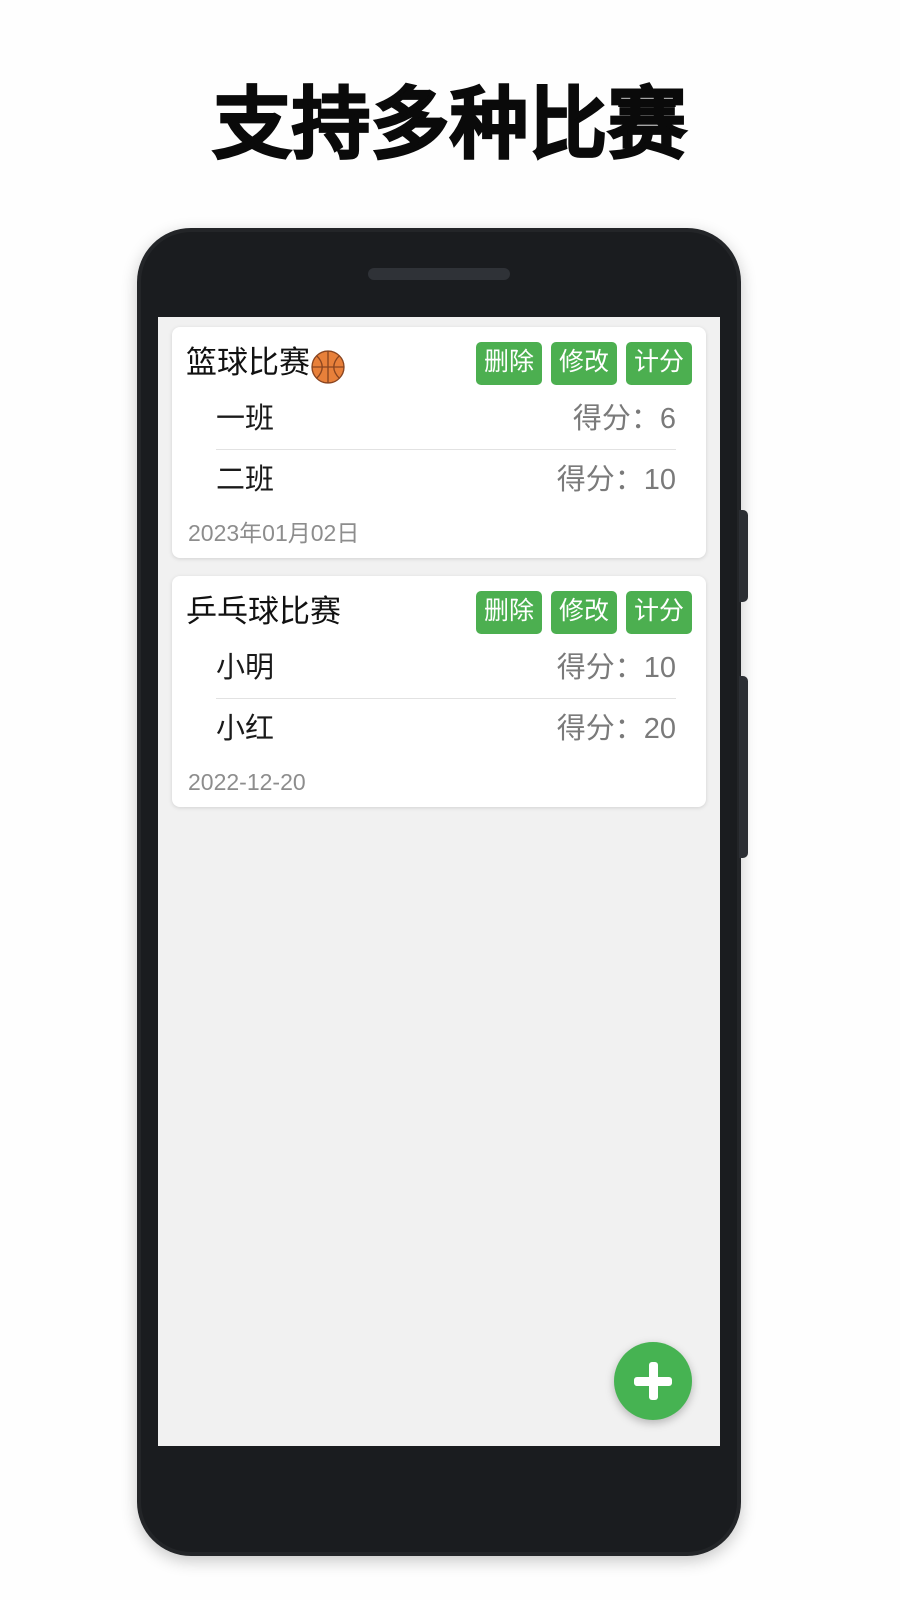 This screenshot has width=900, height=1600. I want to click on participant-score: 得分：20, so click(616, 729).